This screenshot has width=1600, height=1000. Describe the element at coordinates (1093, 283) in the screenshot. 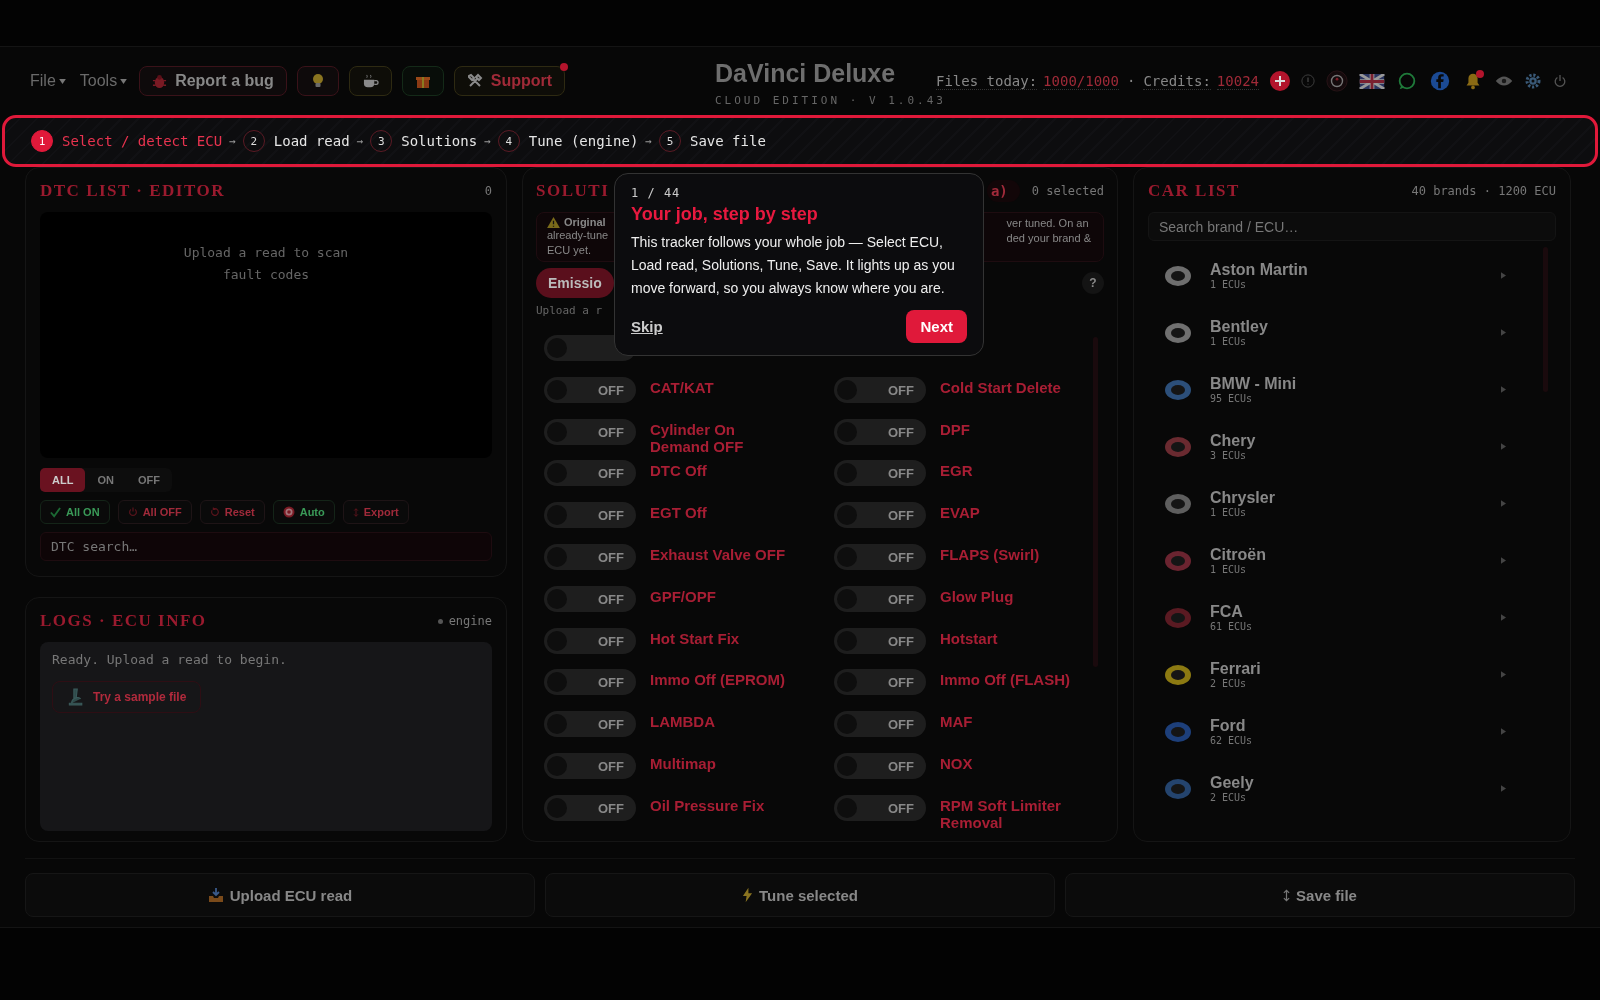

I see `help-button: ?` at that location.